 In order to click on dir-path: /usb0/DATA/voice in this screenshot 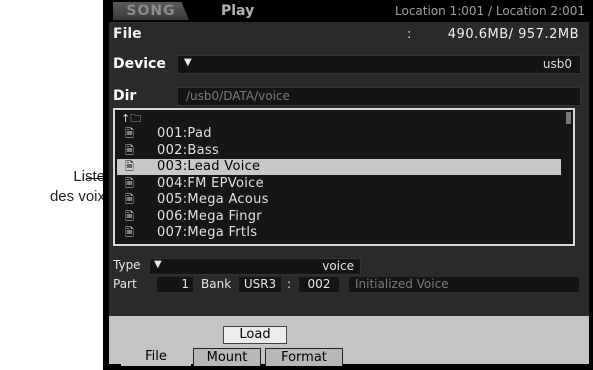, I will do `click(238, 96)`.